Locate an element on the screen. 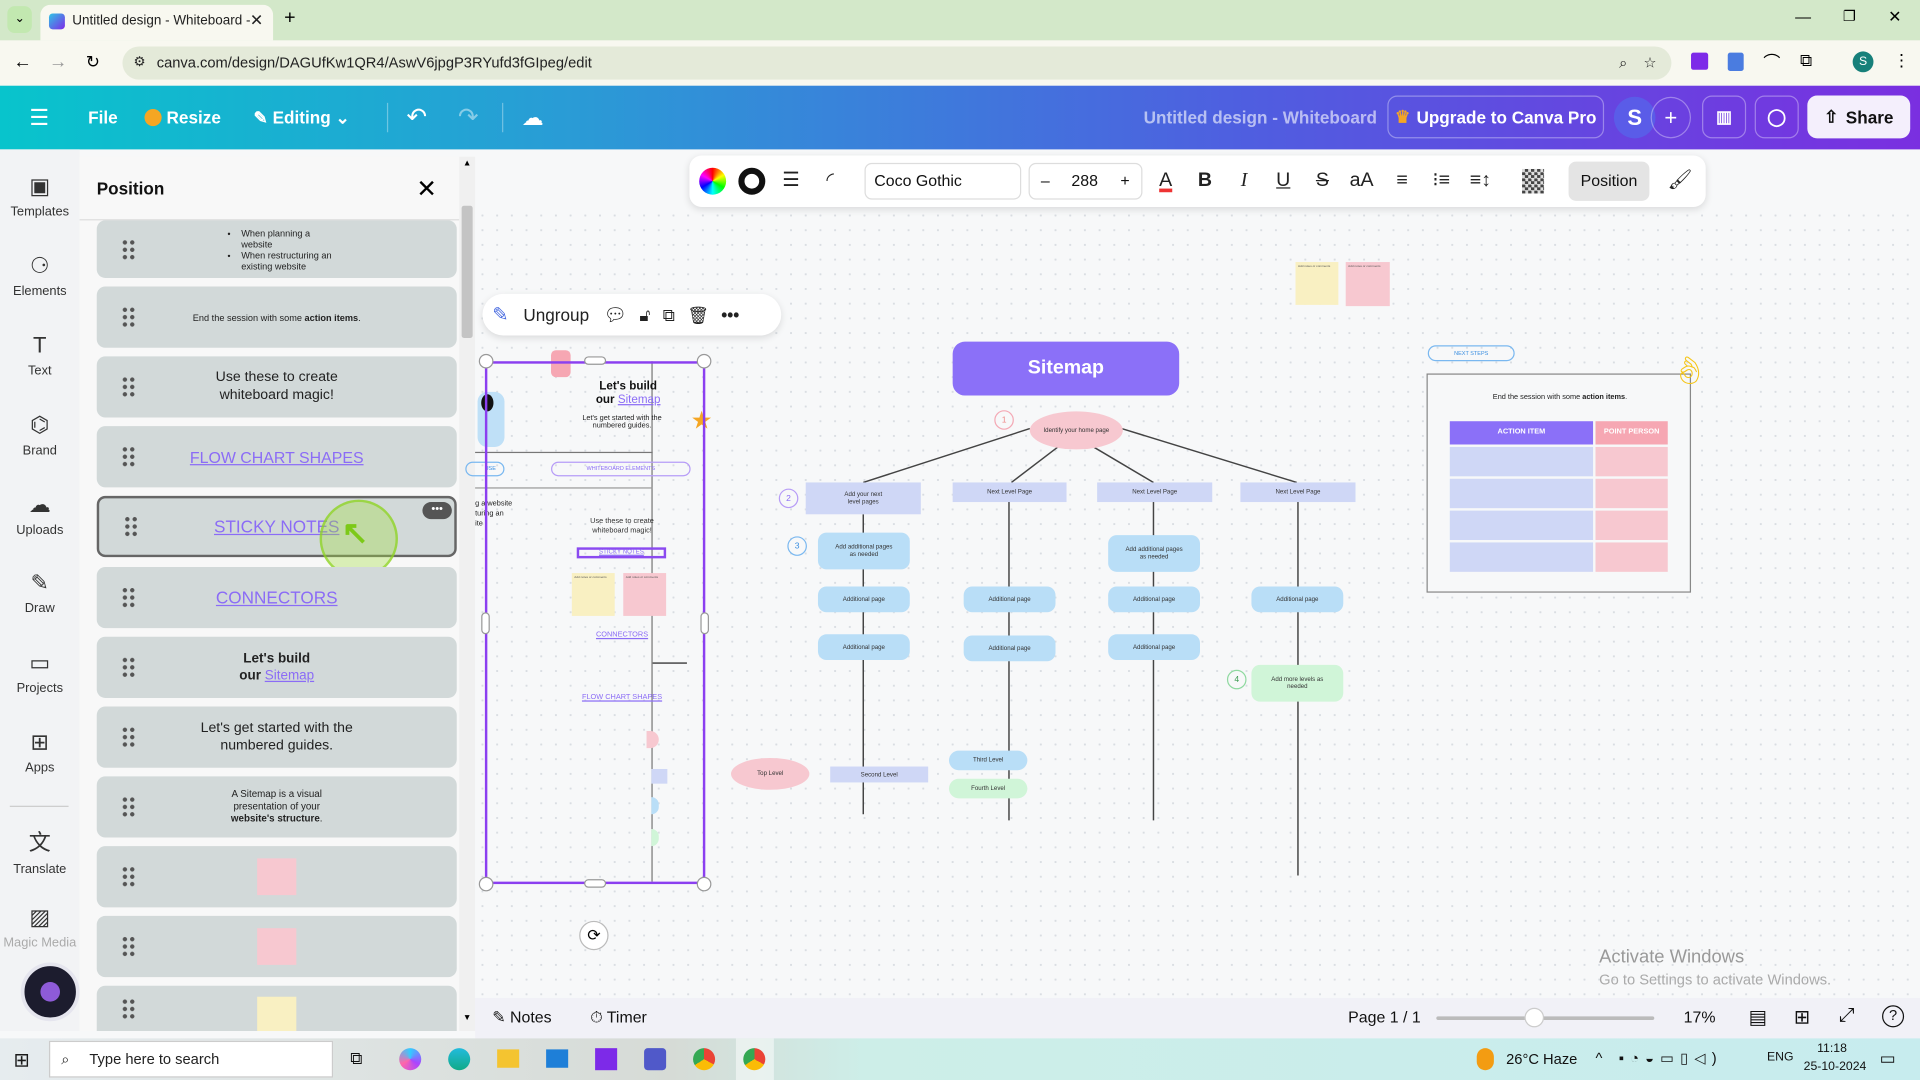  invite-plus-button: + is located at coordinates (1671, 117).